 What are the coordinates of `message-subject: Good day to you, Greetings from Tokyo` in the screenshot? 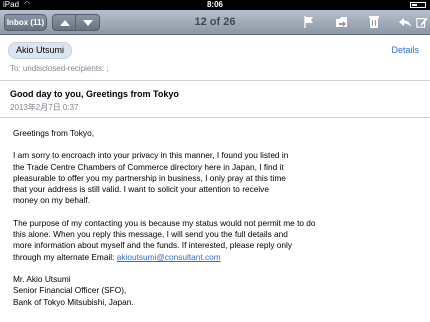 It's located at (94, 94).